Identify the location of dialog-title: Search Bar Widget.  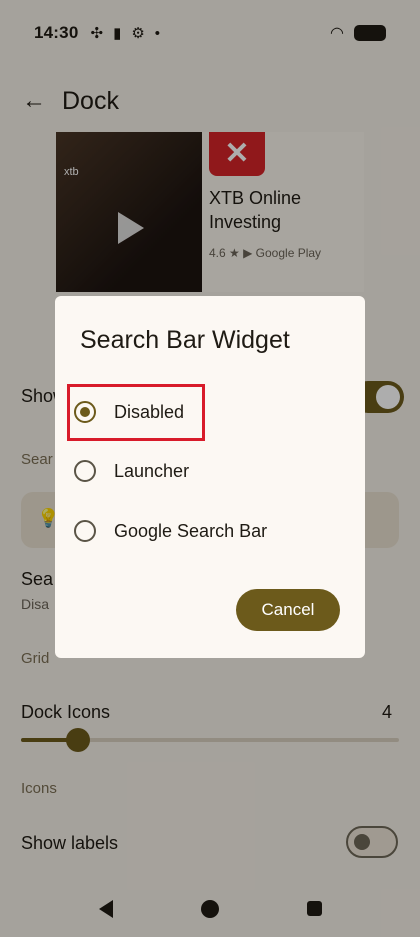
(185, 340).